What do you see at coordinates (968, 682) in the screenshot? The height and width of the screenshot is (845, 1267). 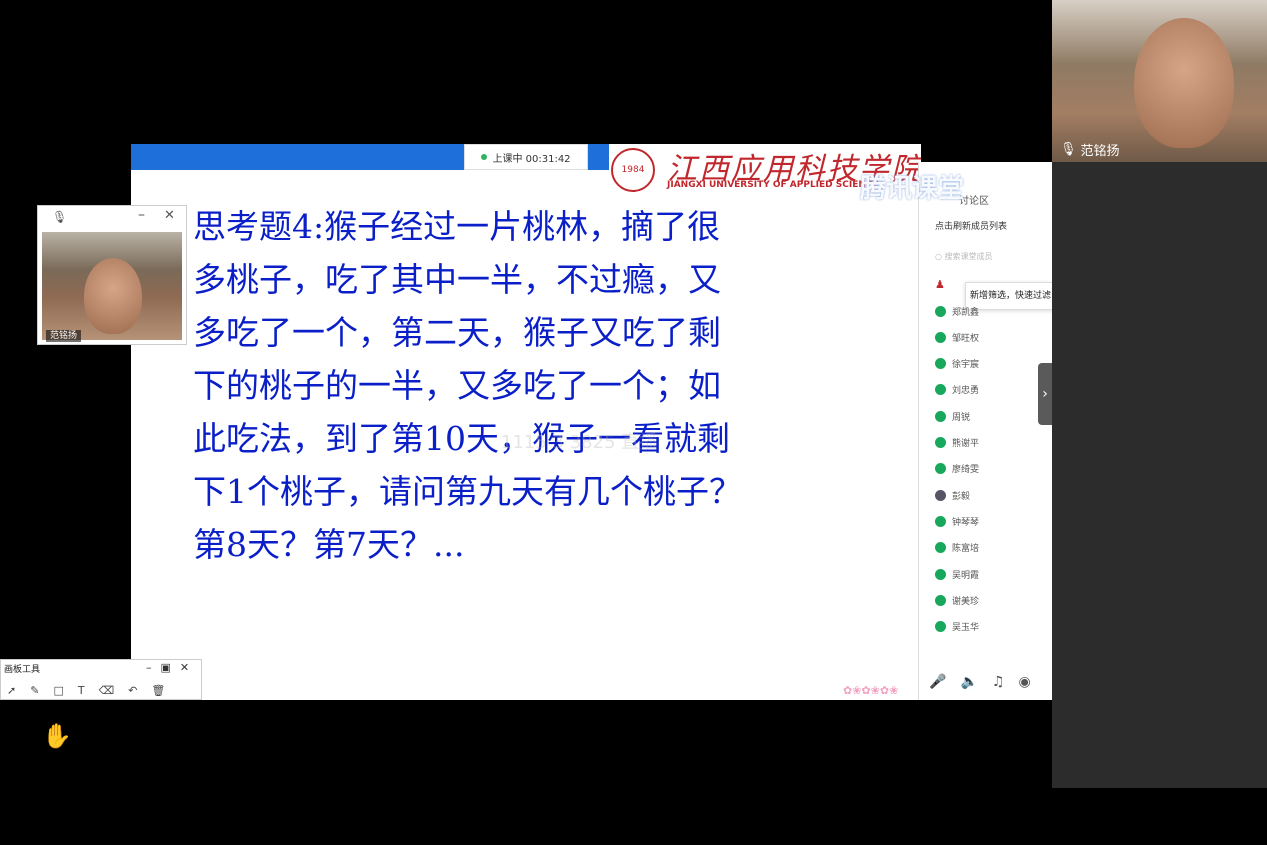 I see `speaker-icon: 🔈` at bounding box center [968, 682].